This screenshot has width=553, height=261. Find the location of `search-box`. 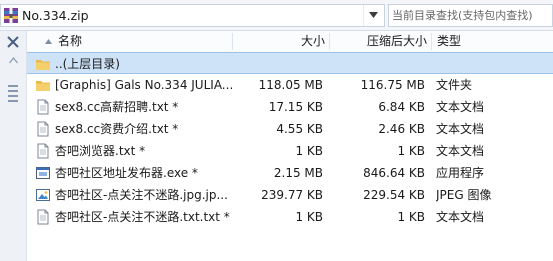

search-box is located at coordinates (470, 15).